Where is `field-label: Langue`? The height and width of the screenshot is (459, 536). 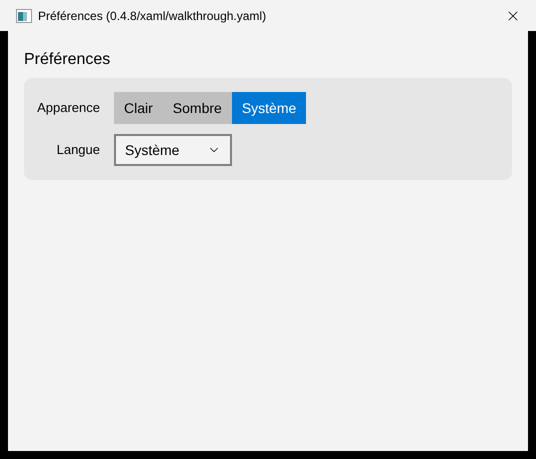 field-label: Langue is located at coordinates (78, 150).